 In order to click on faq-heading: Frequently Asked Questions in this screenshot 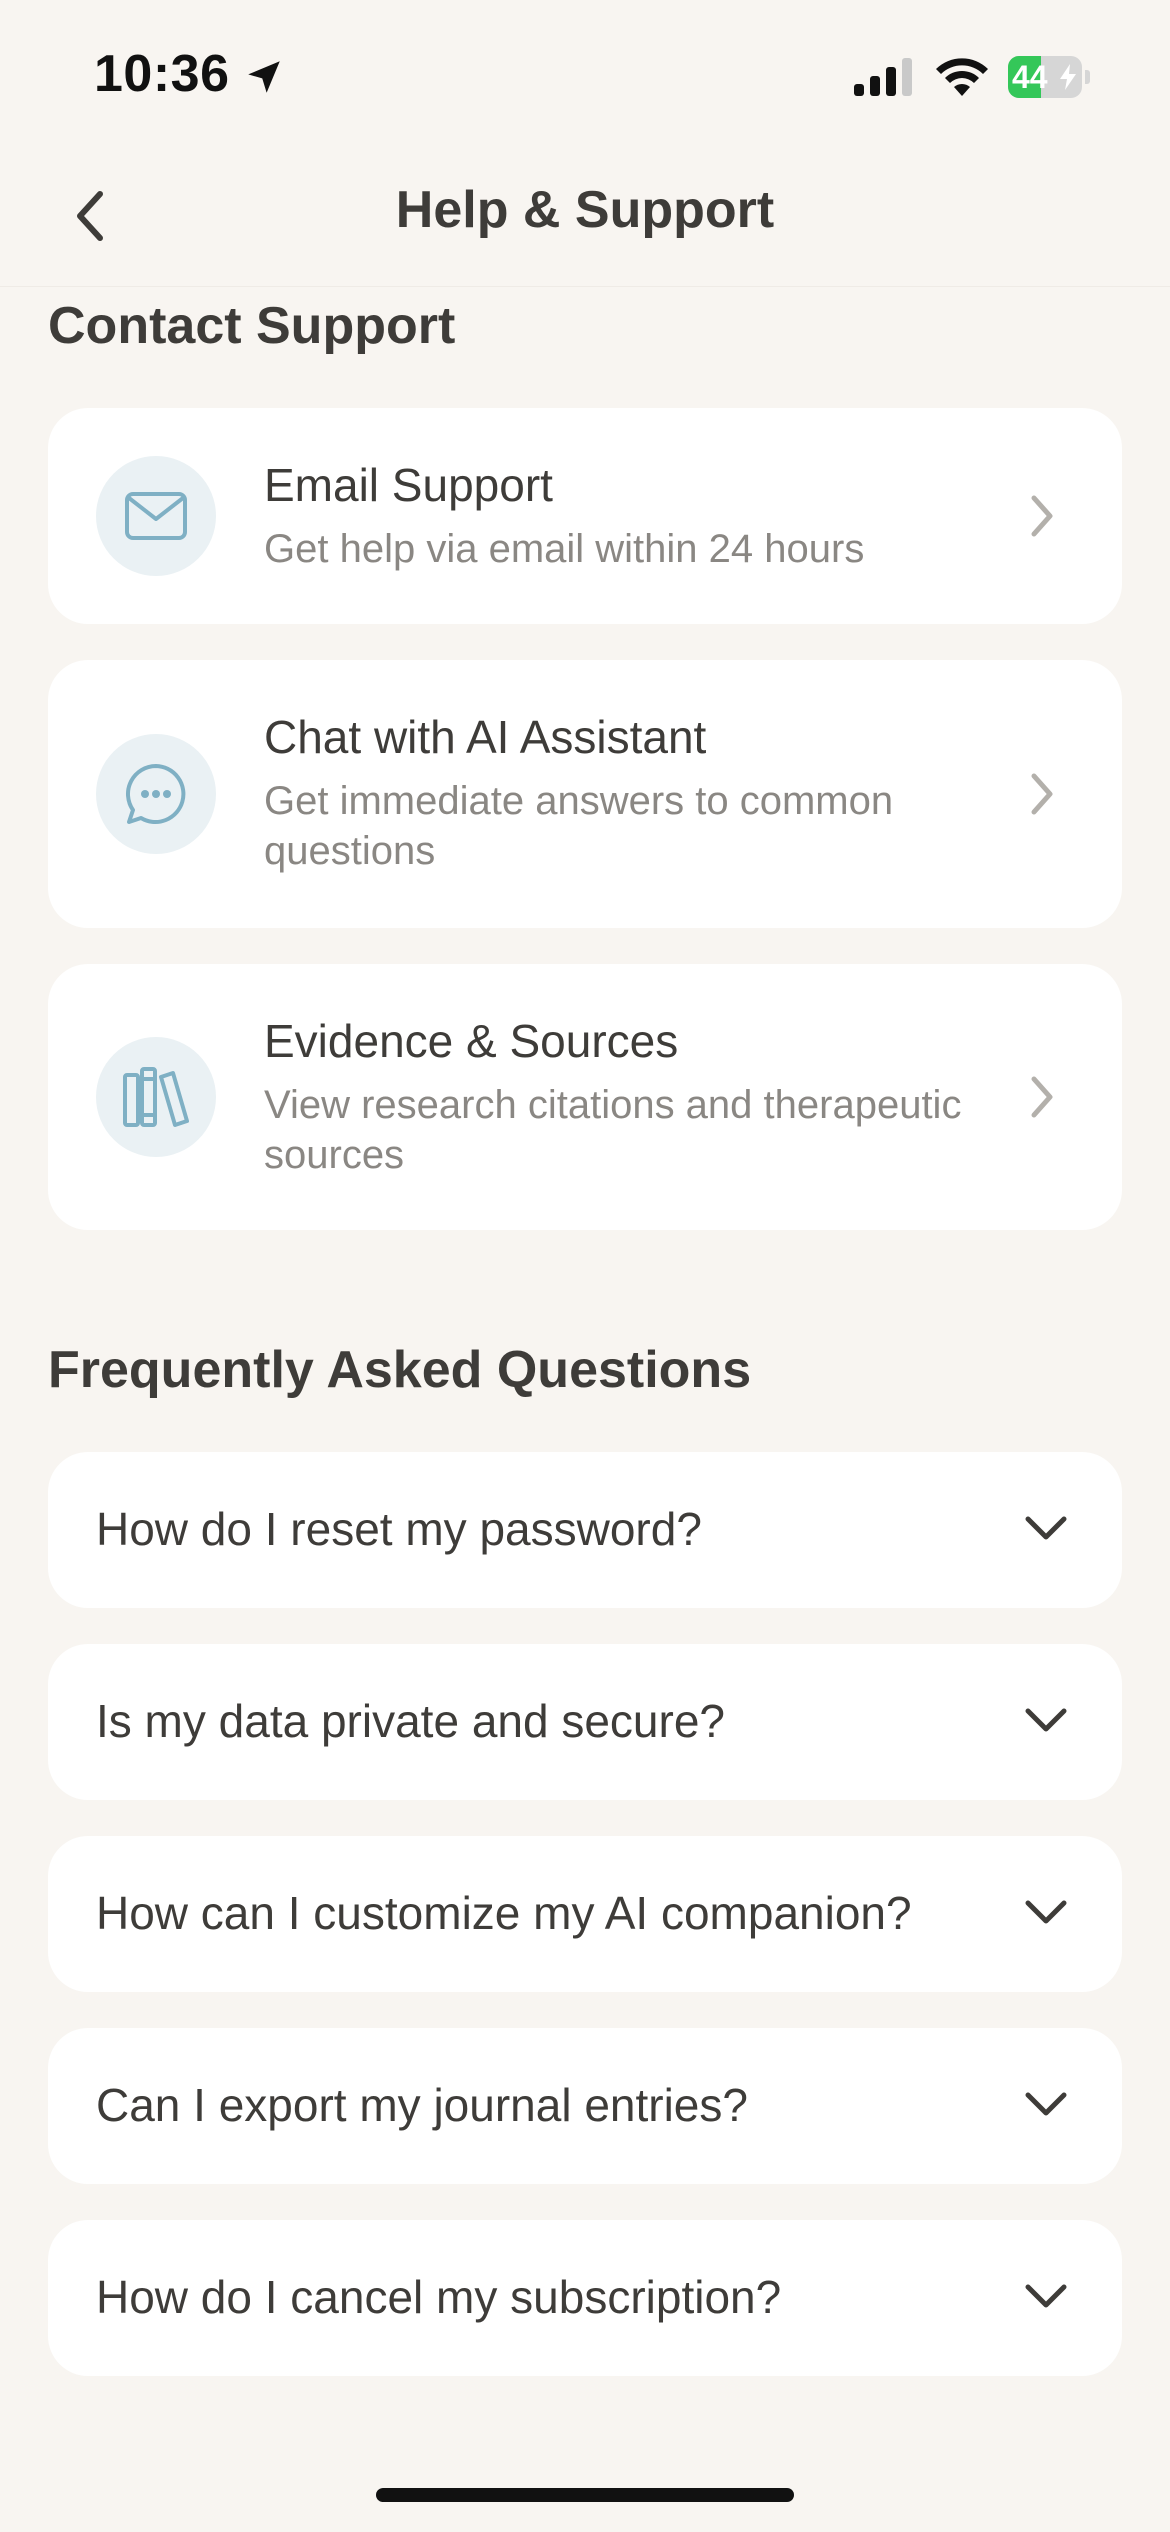, I will do `click(400, 1370)`.